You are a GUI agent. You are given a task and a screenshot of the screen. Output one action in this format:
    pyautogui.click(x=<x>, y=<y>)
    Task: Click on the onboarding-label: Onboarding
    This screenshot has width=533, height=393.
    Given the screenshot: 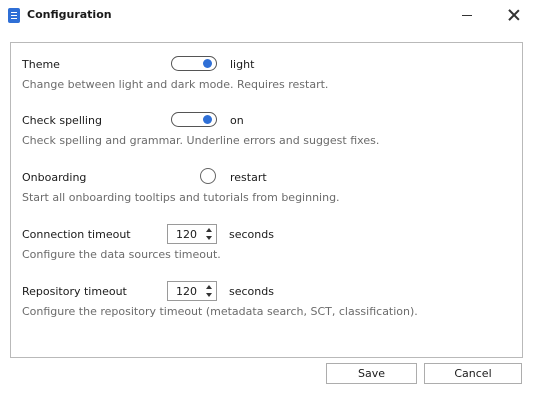 What is the action you would take?
    pyautogui.click(x=54, y=177)
    